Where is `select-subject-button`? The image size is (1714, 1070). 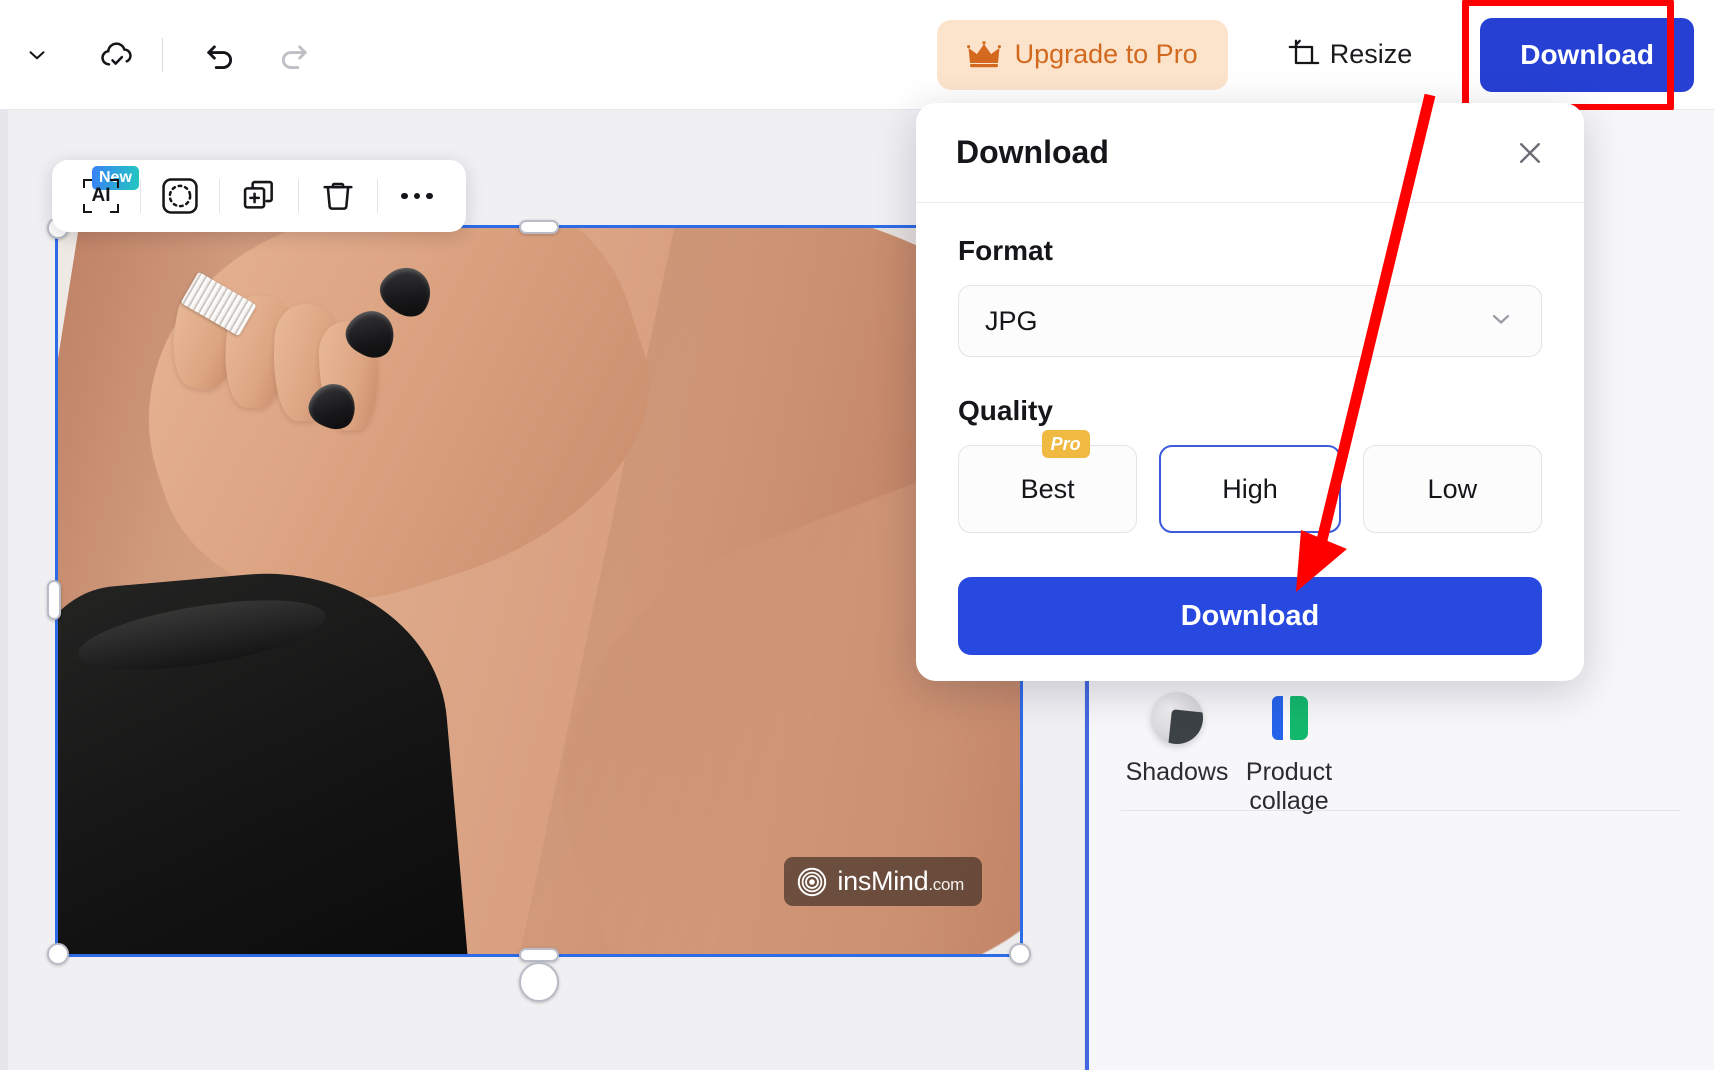 select-subject-button is located at coordinates (180, 196).